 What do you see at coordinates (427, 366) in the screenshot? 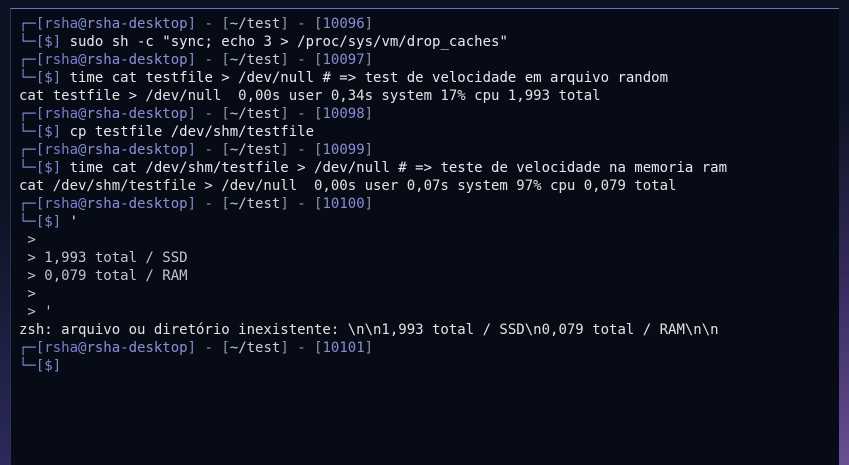
I see `command-line: └─[$]` at bounding box center [427, 366].